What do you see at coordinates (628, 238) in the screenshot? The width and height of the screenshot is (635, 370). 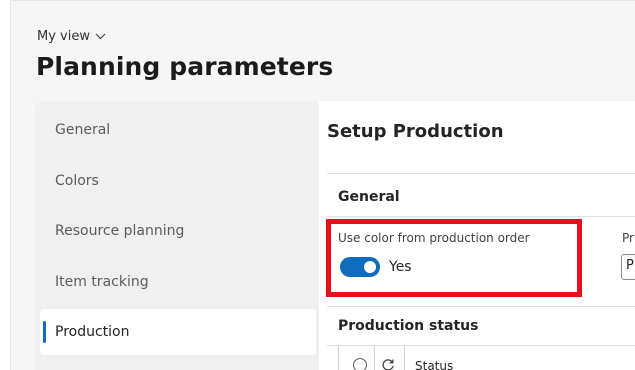 I see `second-field-label: Pr` at bounding box center [628, 238].